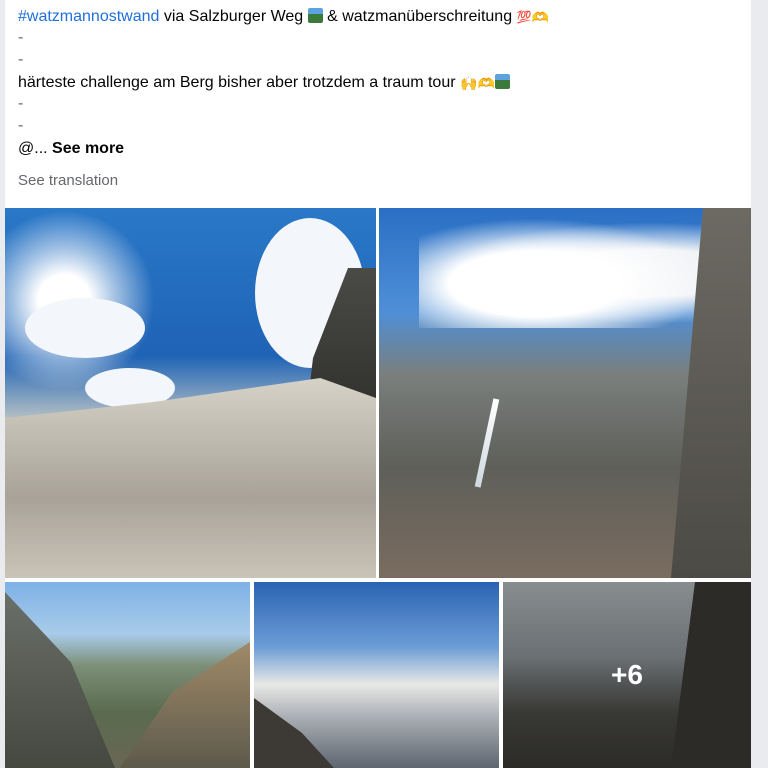 This screenshot has width=768, height=768. Describe the element at coordinates (469, 83) in the screenshot. I see `raised-hands-emoji-icon: 🙌` at that location.